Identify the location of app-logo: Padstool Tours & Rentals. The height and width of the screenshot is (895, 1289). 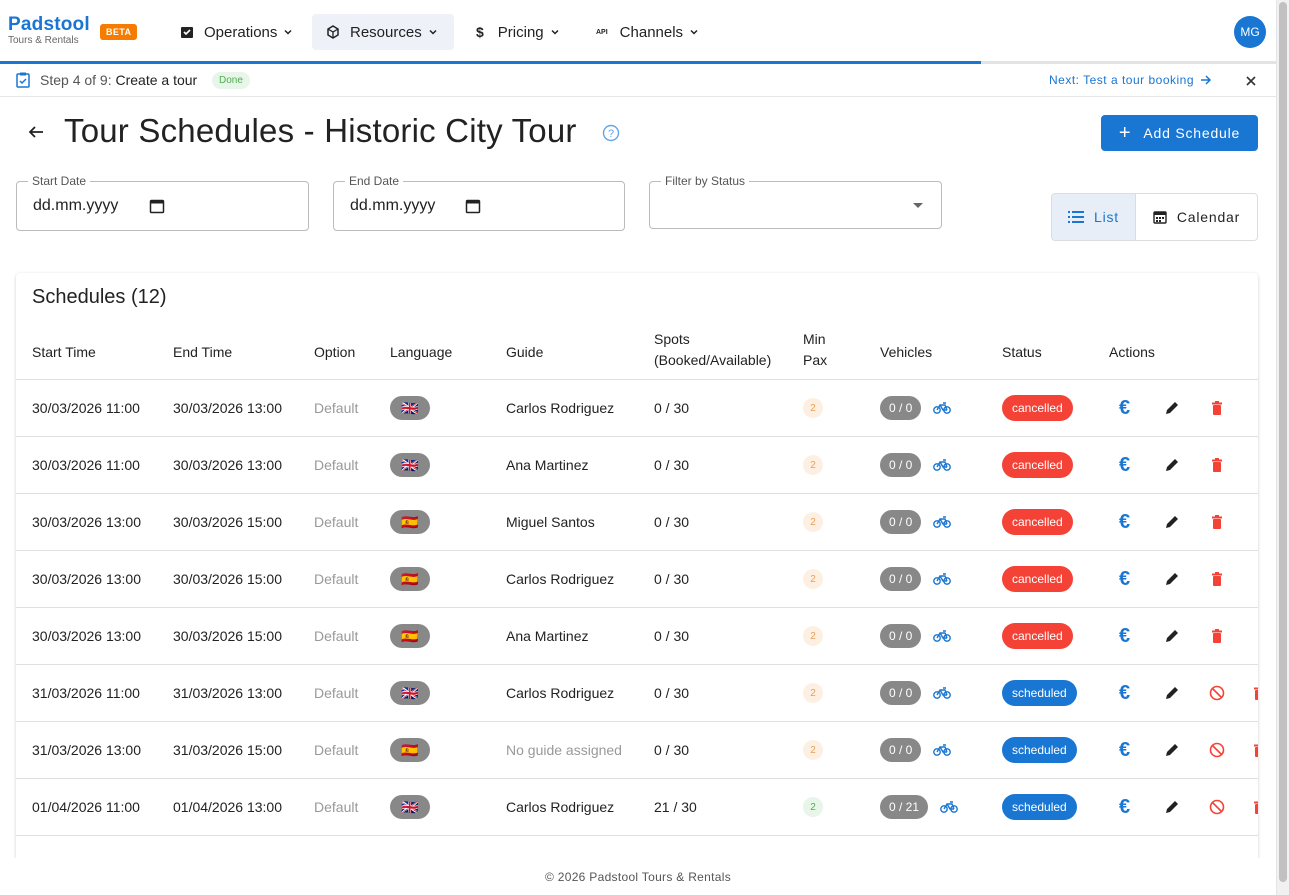
(49, 30).